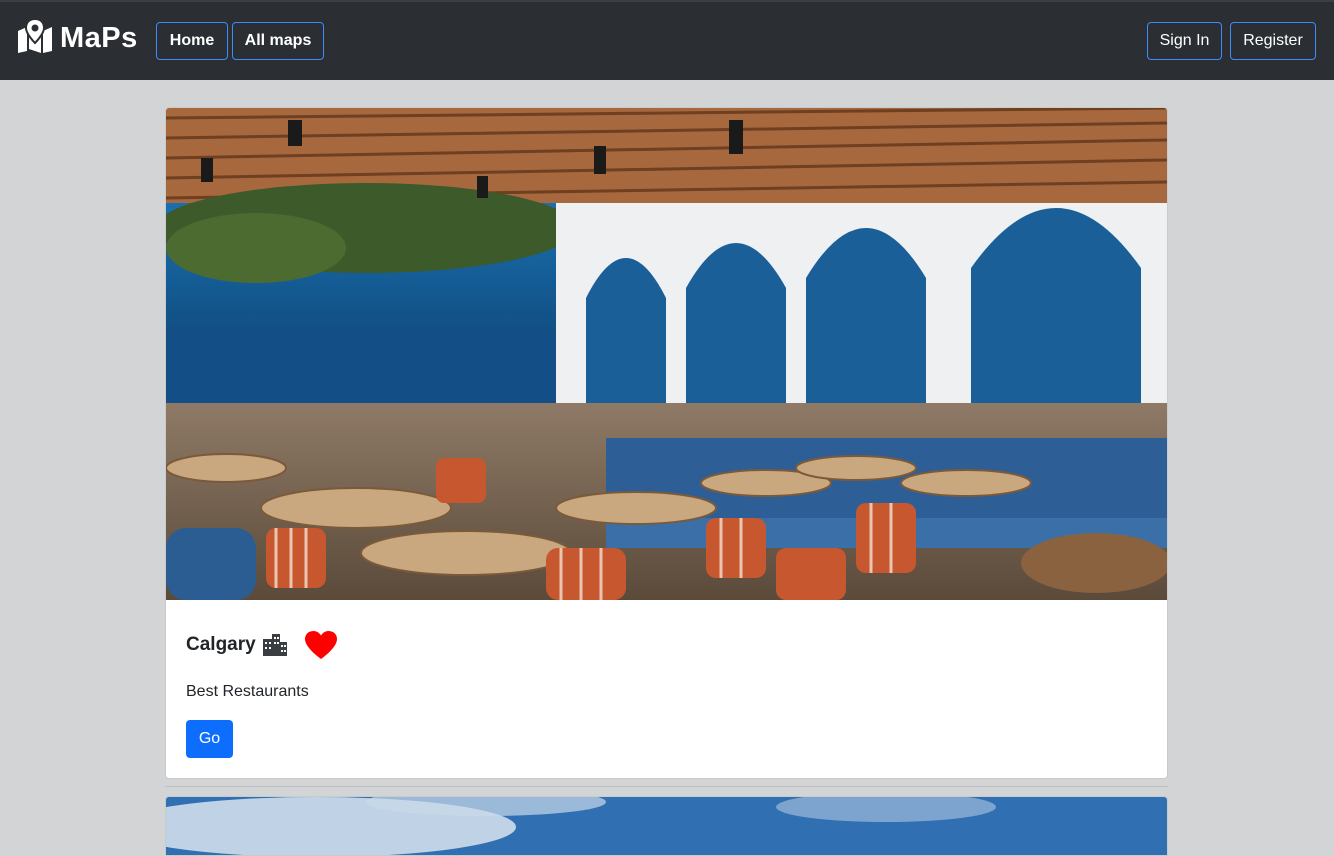 This screenshot has width=1334, height=856. Describe the element at coordinates (1273, 41) in the screenshot. I see `register-button: Register` at that location.